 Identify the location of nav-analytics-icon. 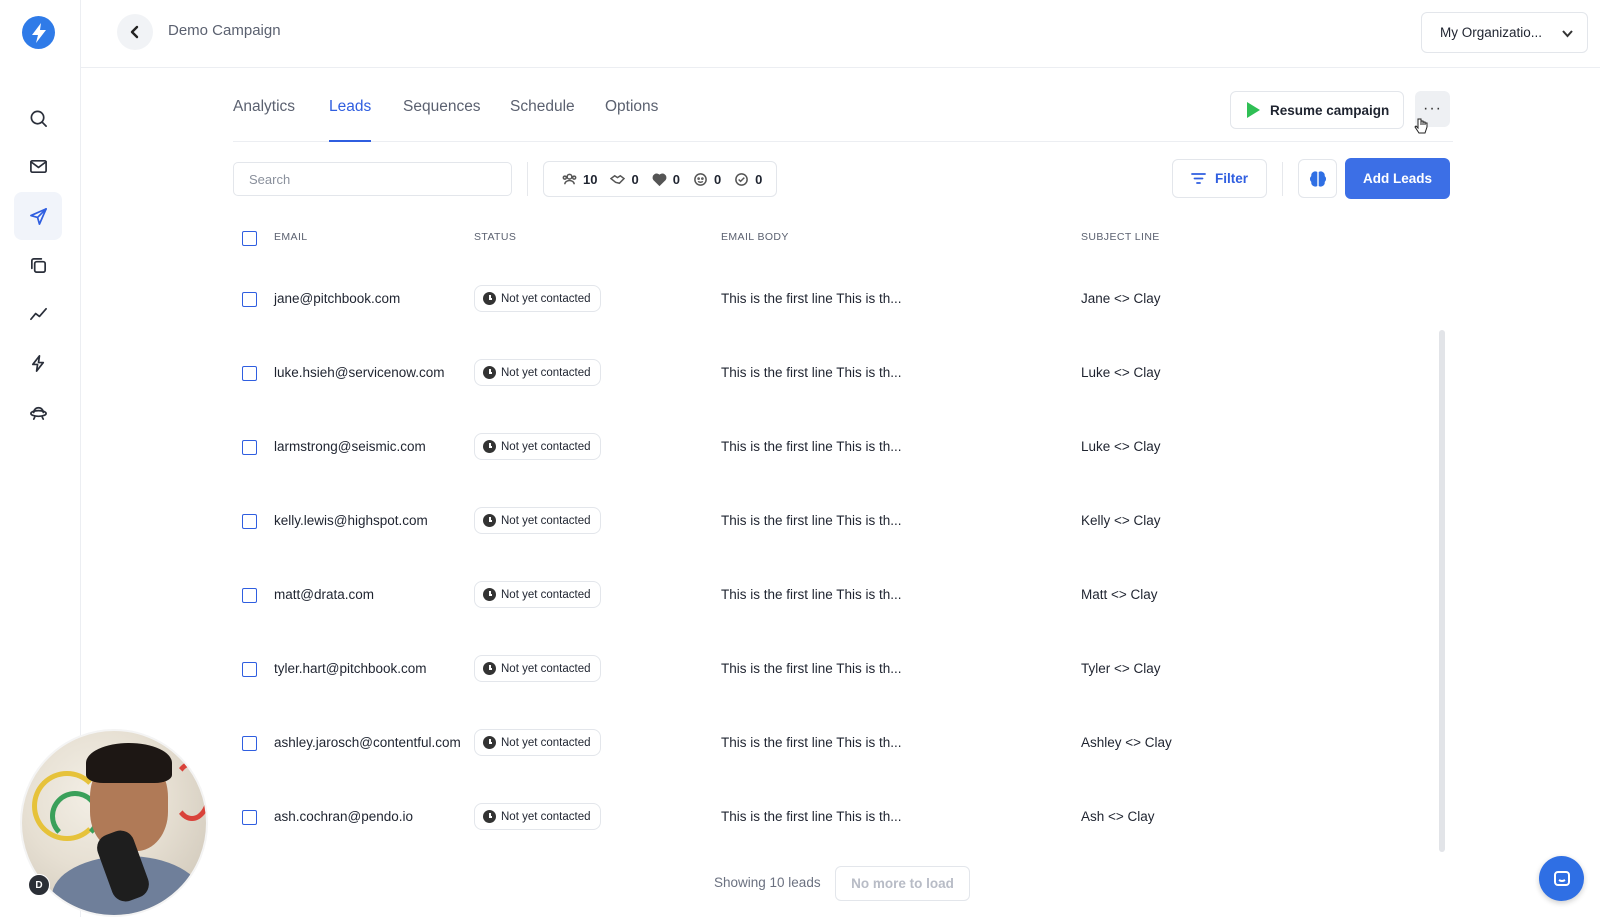
(38, 314).